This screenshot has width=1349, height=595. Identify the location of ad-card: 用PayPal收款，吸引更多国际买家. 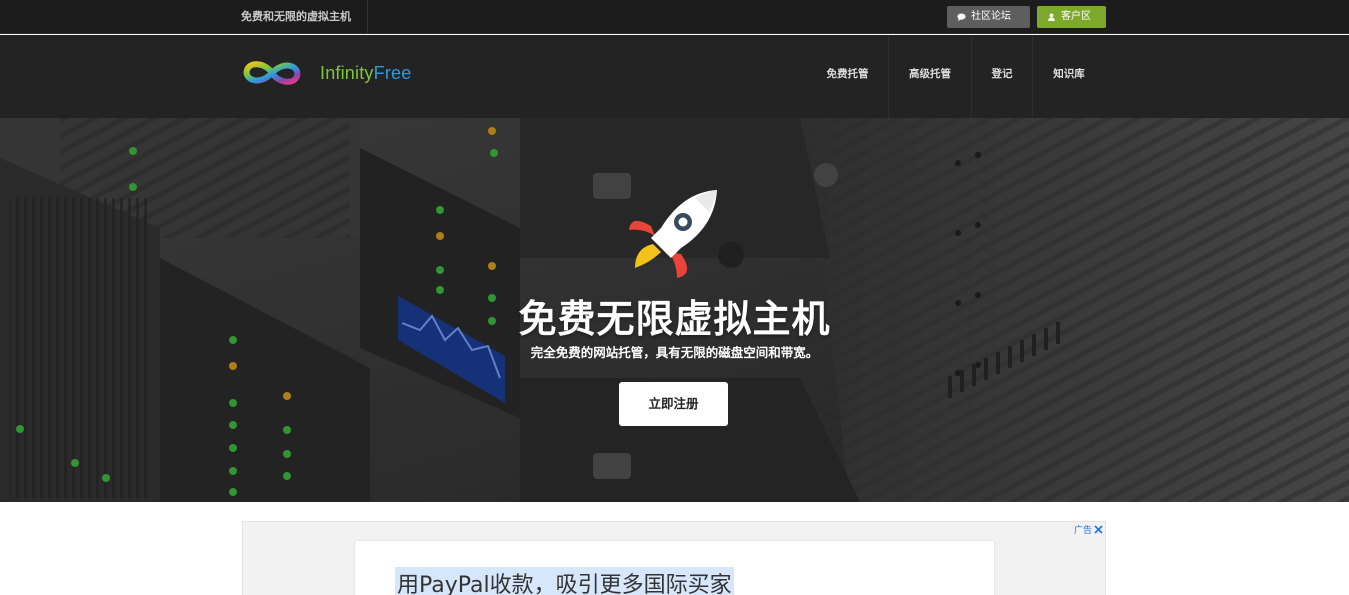
(674, 567).